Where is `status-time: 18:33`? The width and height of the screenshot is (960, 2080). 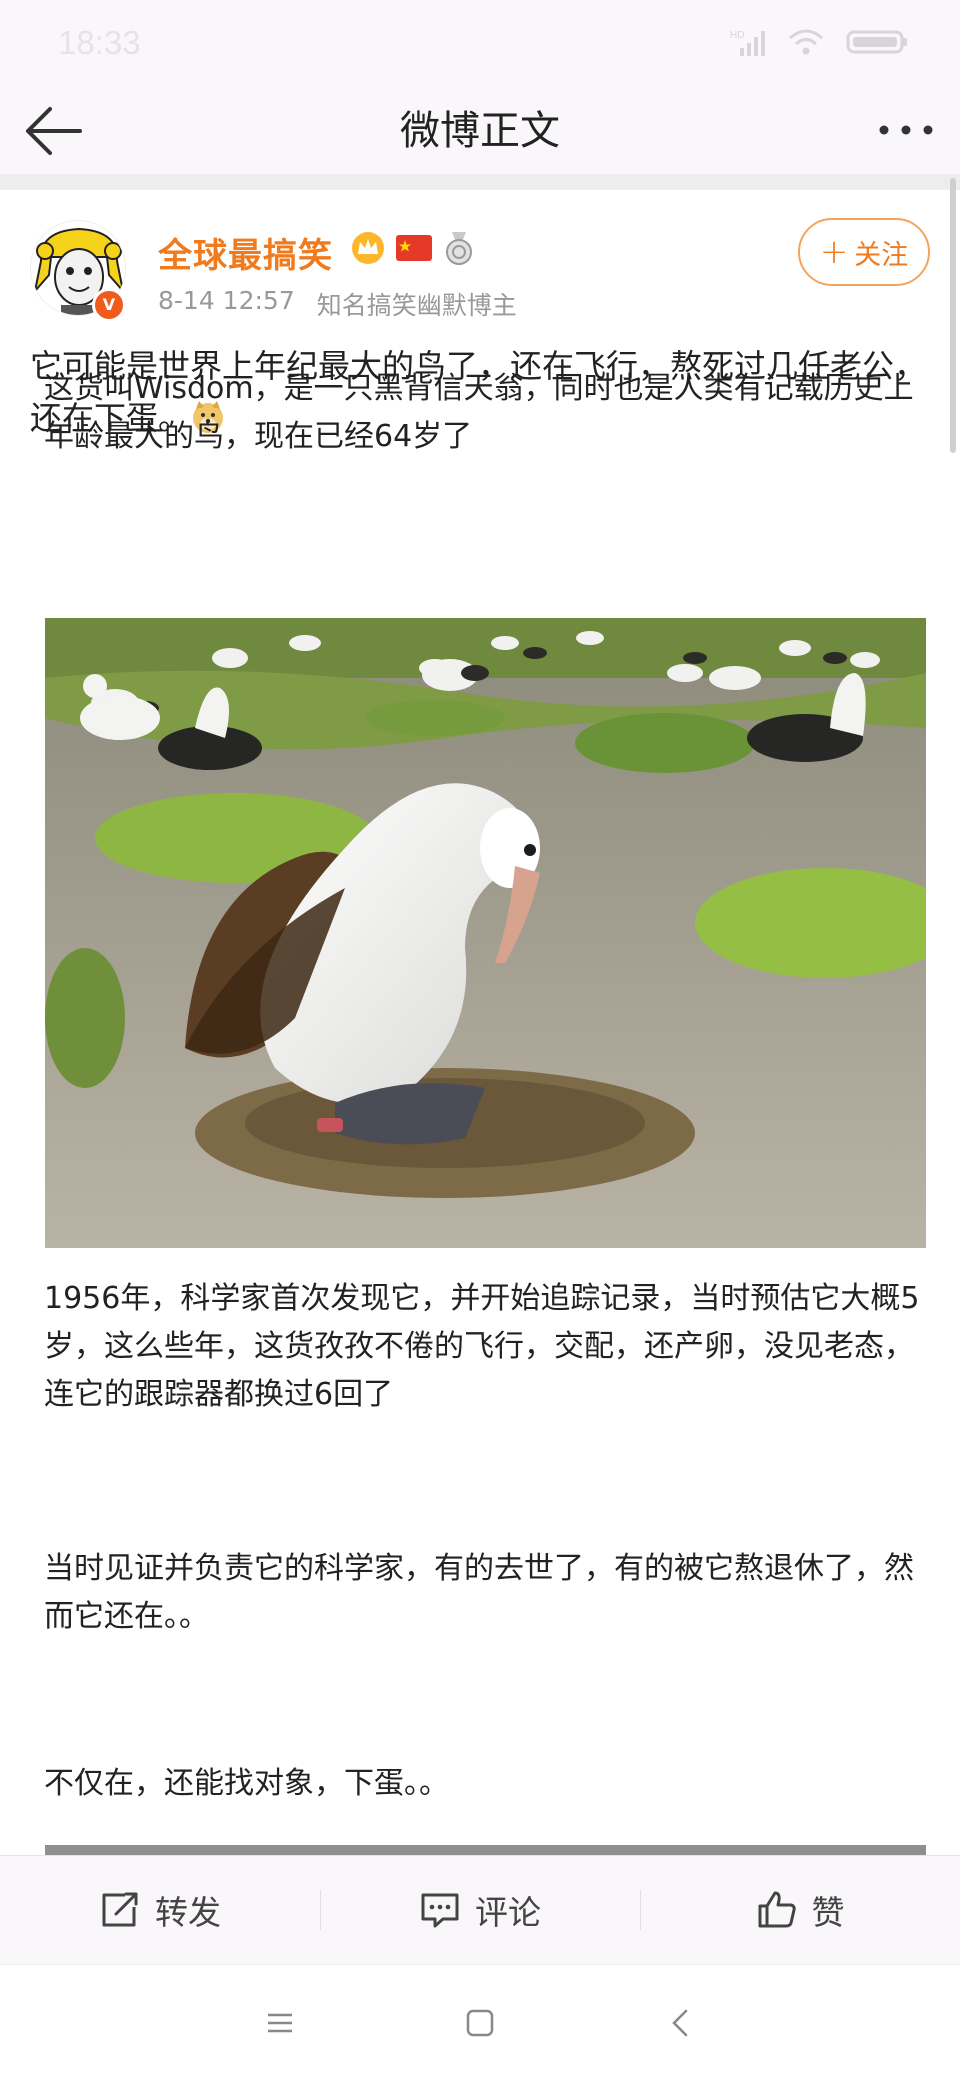
status-time: 18:33 is located at coordinates (99, 42).